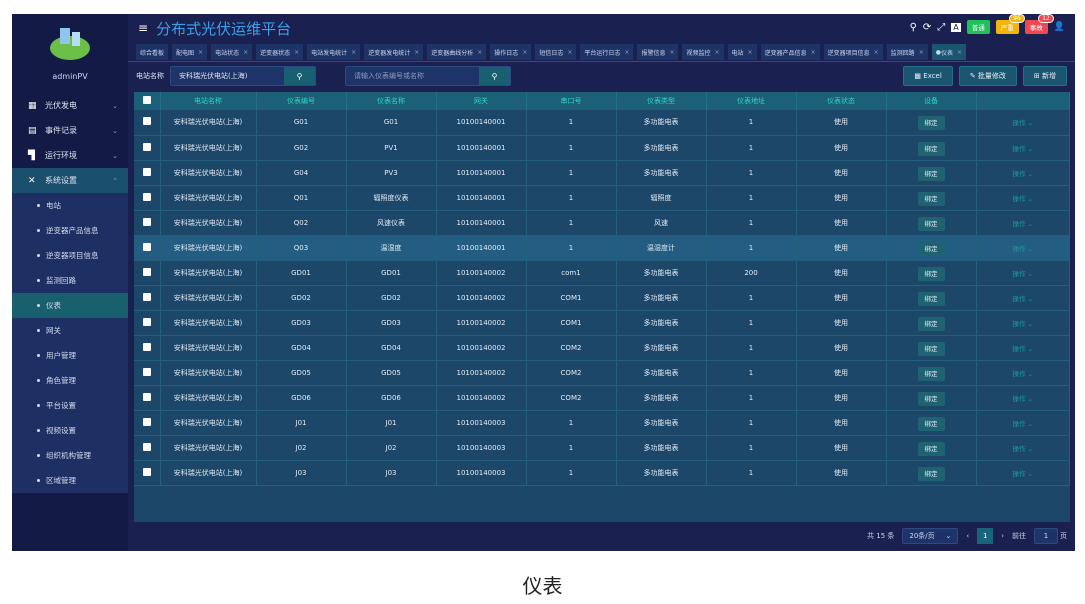  Describe the element at coordinates (928, 76) in the screenshot. I see `excel-button: ▩ Excel` at that location.